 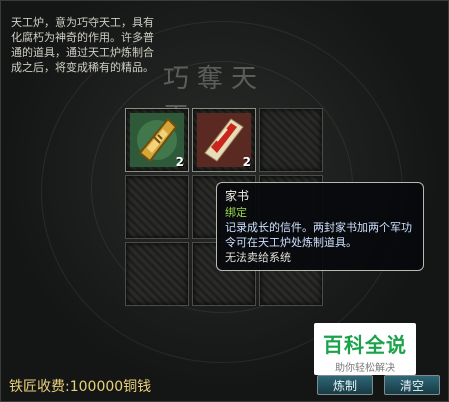 I want to click on blacksmith-fee: 铁匠收费:100000铜钱, so click(x=80, y=387).